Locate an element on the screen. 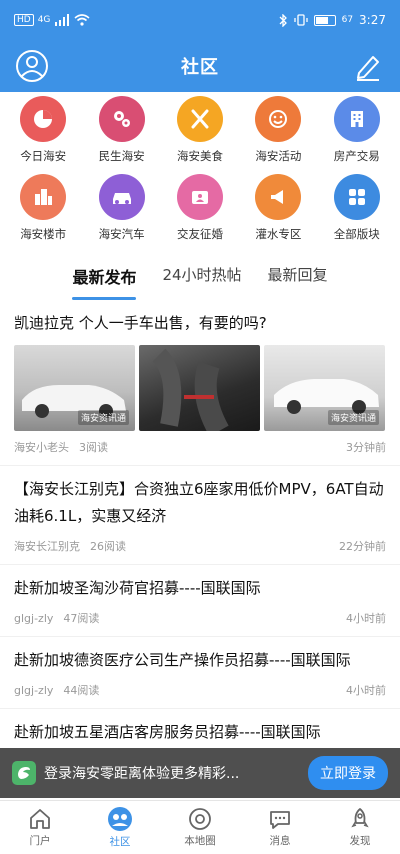 The height and width of the screenshot is (854, 400). signal-label: 4G is located at coordinates (44, 20).